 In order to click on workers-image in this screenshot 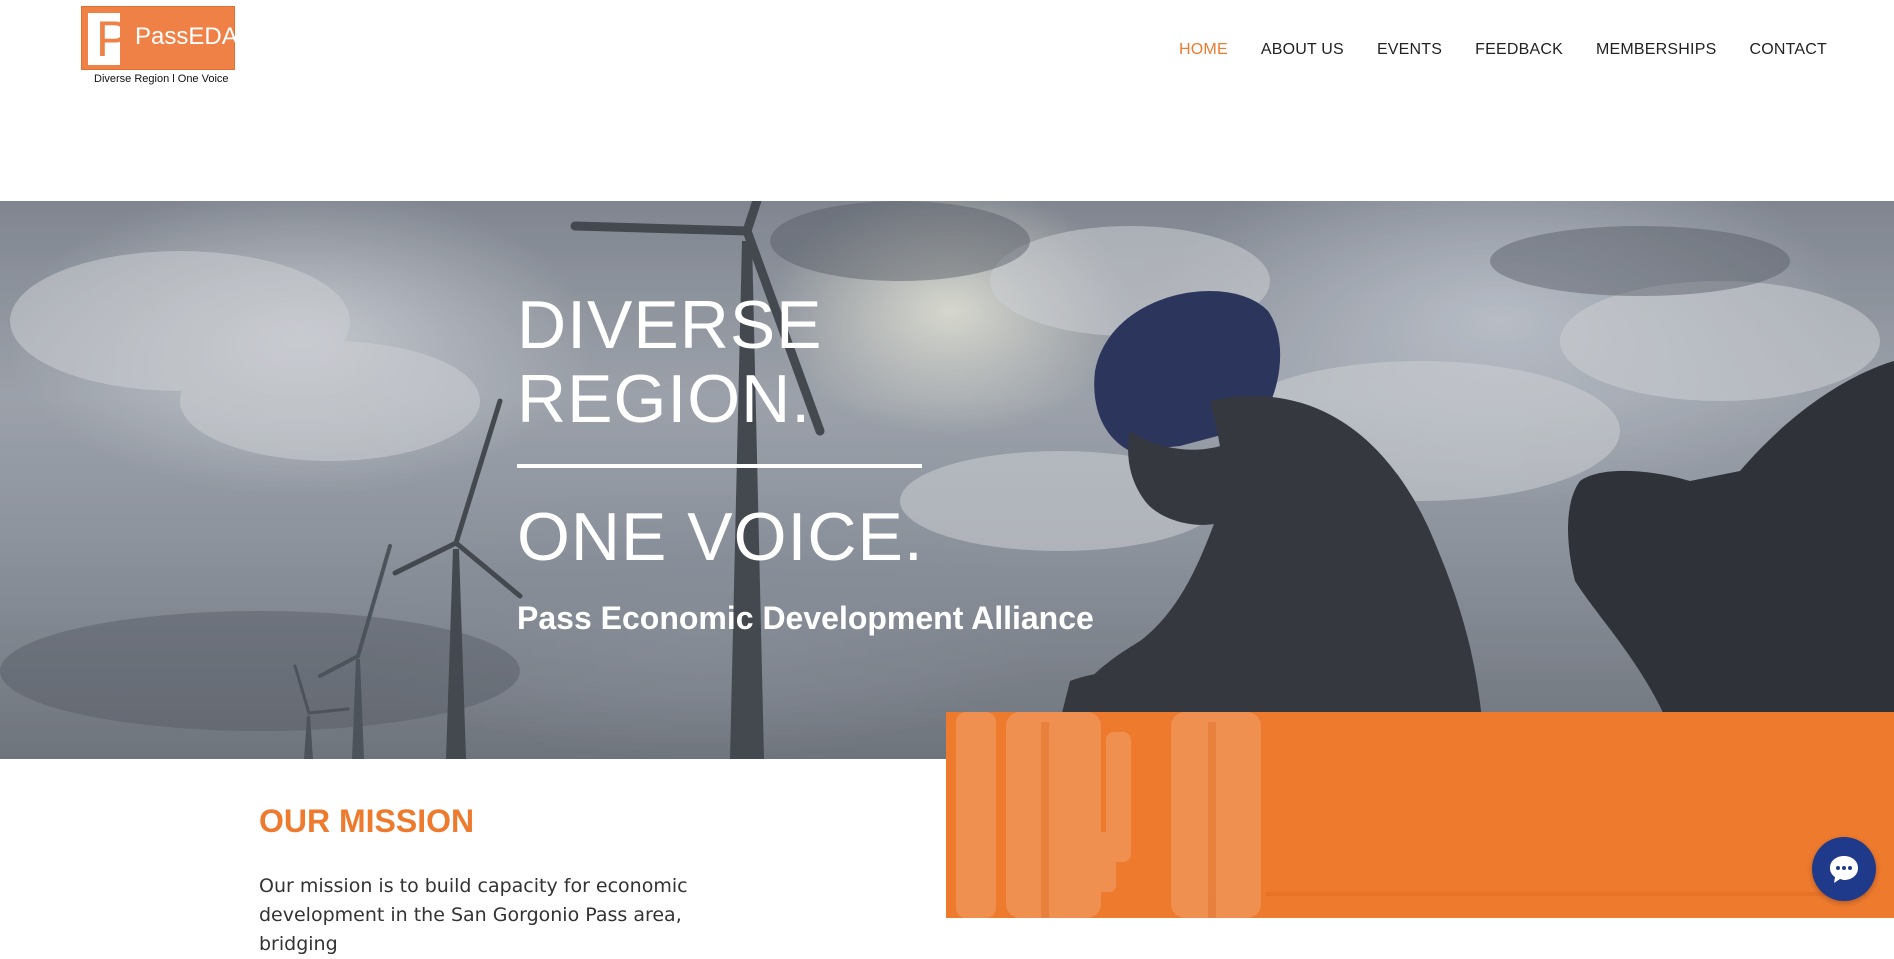, I will do `click(1411, 815)`.